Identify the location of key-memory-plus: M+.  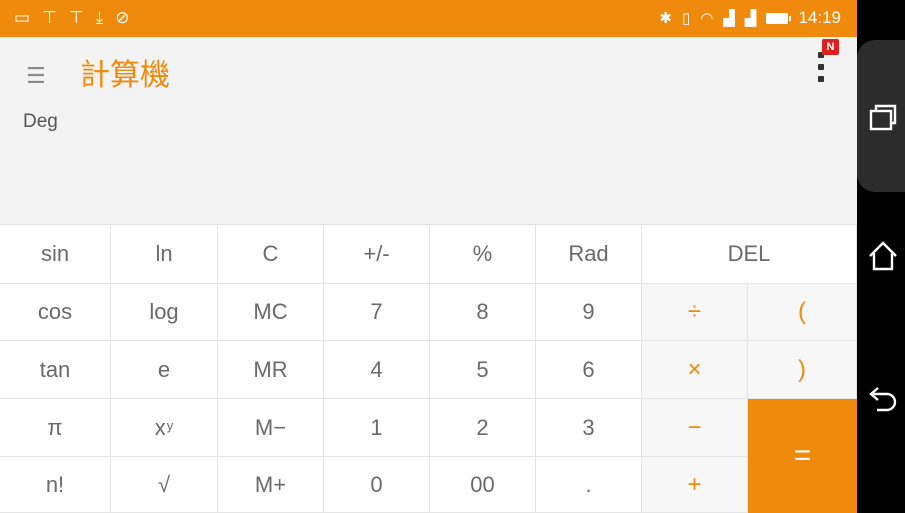
(271, 485).